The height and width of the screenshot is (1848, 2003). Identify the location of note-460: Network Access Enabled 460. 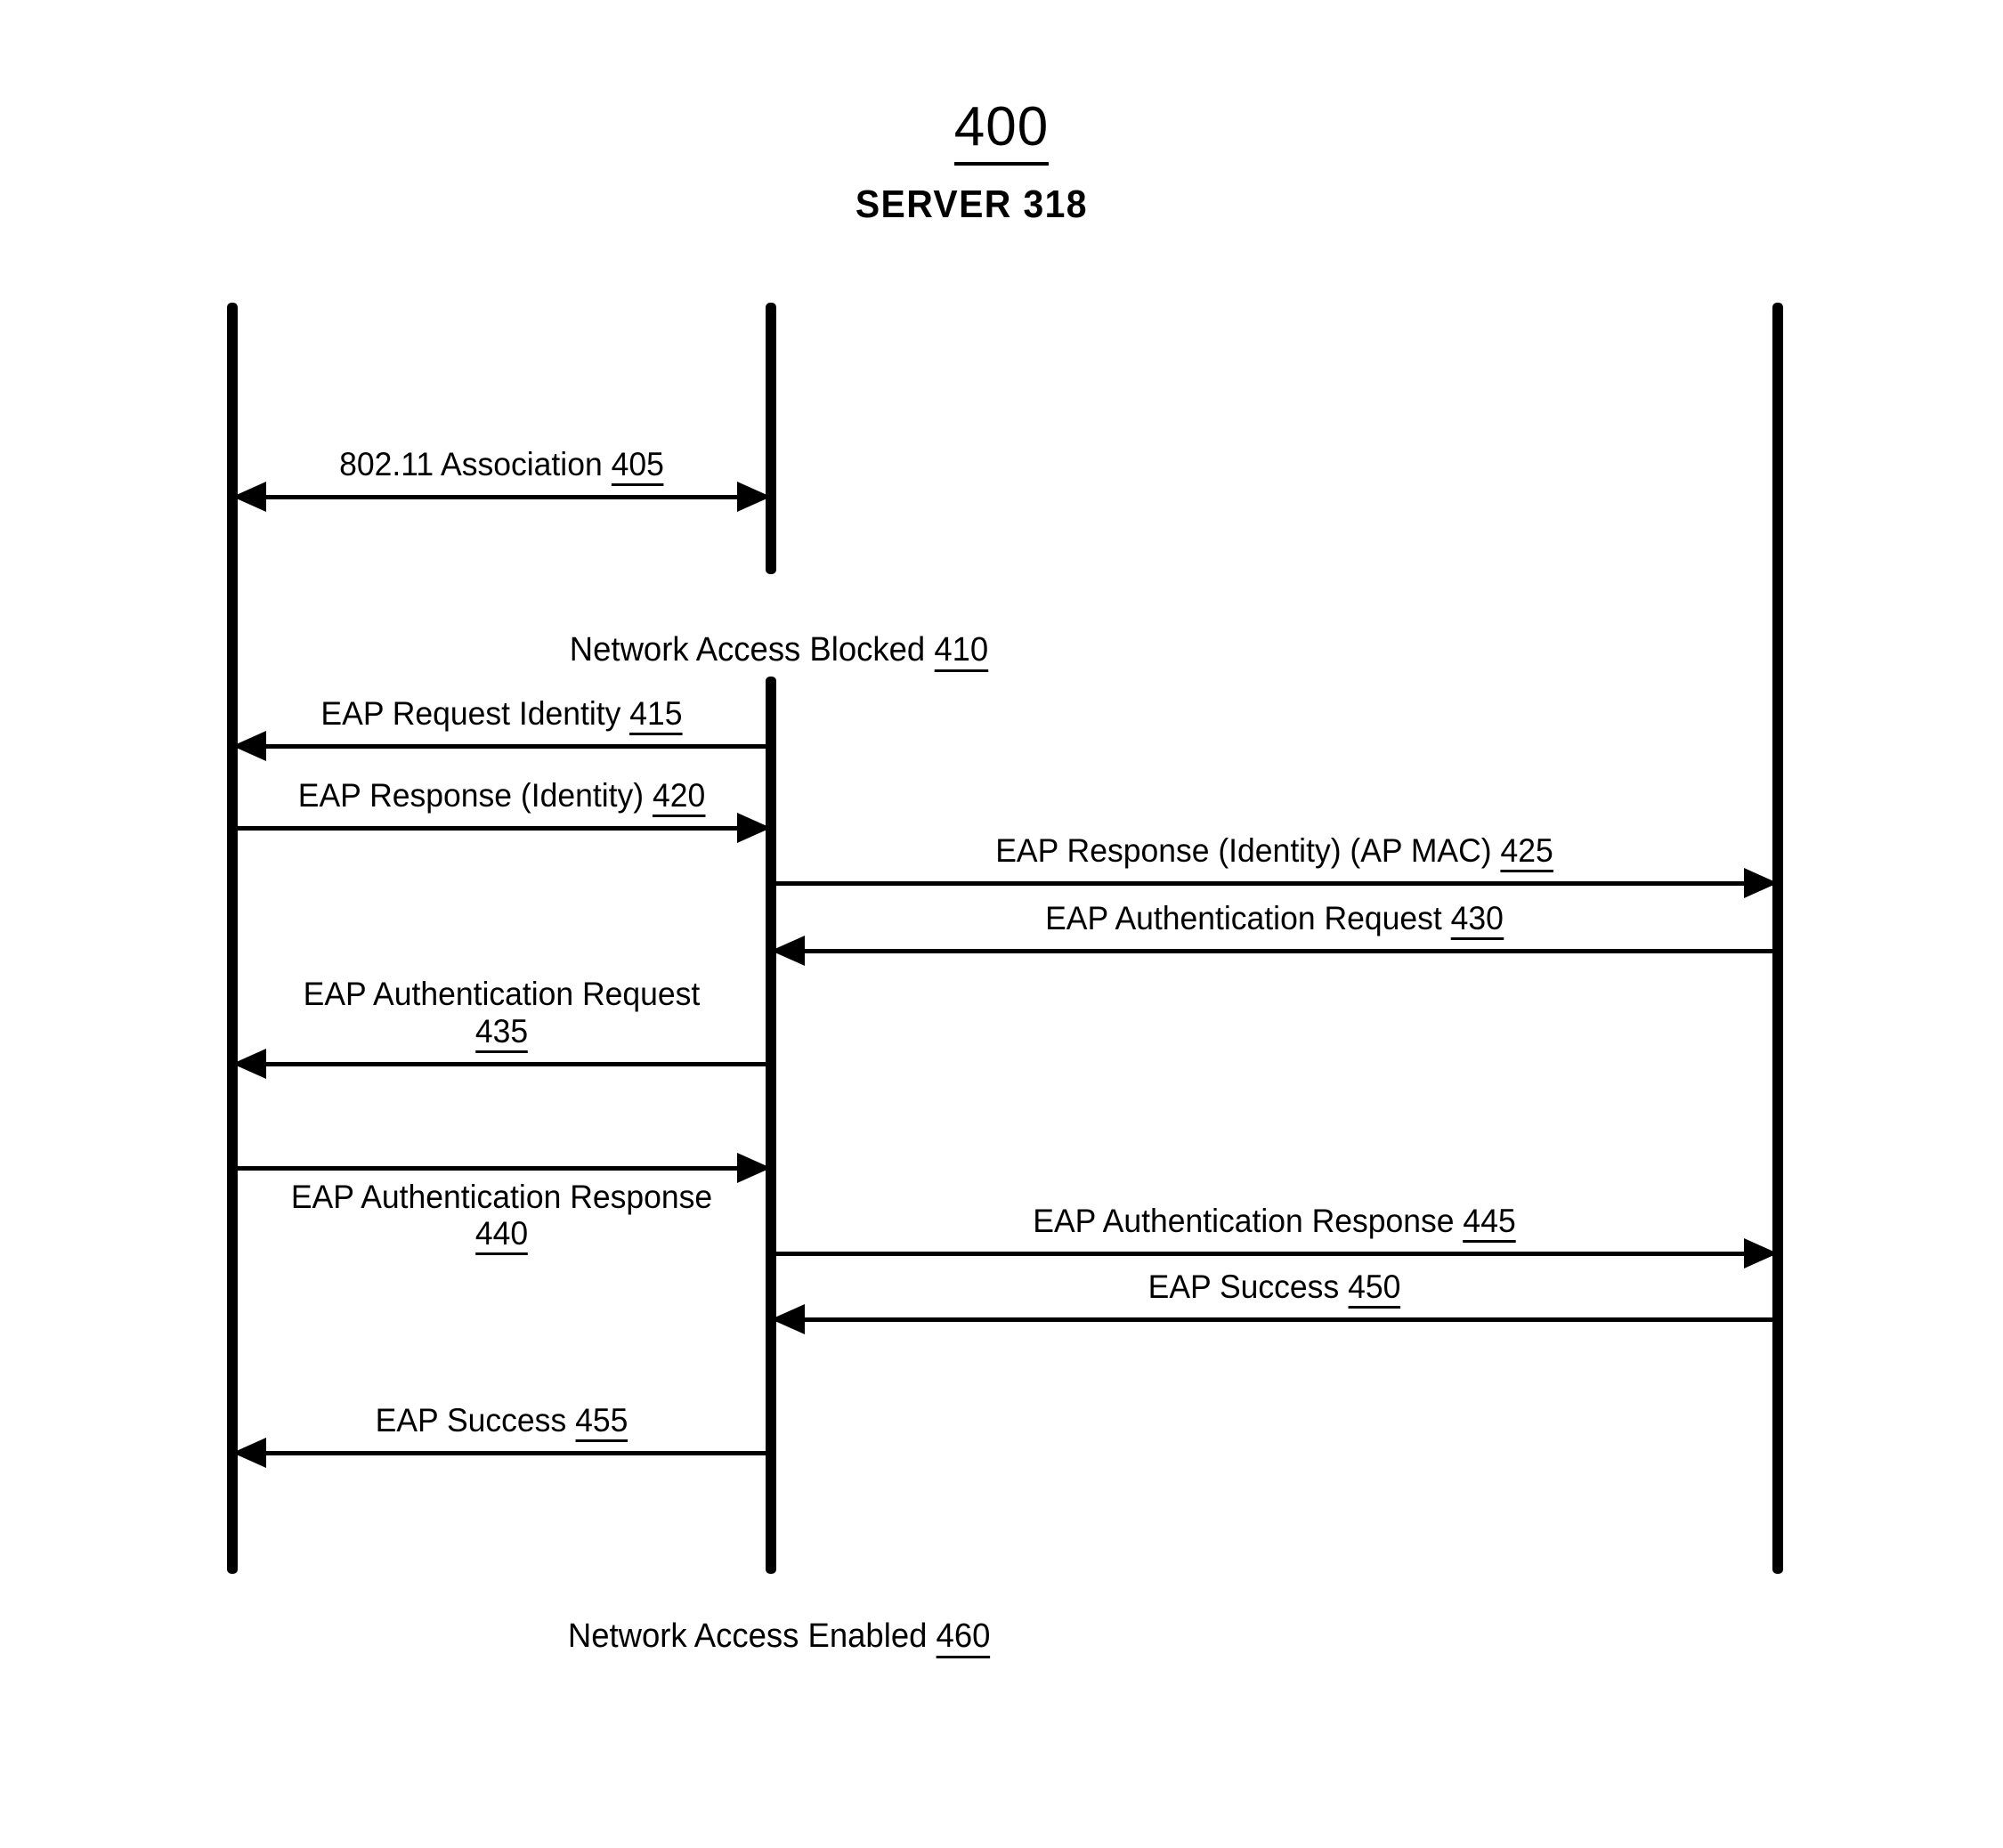
(779, 1637).